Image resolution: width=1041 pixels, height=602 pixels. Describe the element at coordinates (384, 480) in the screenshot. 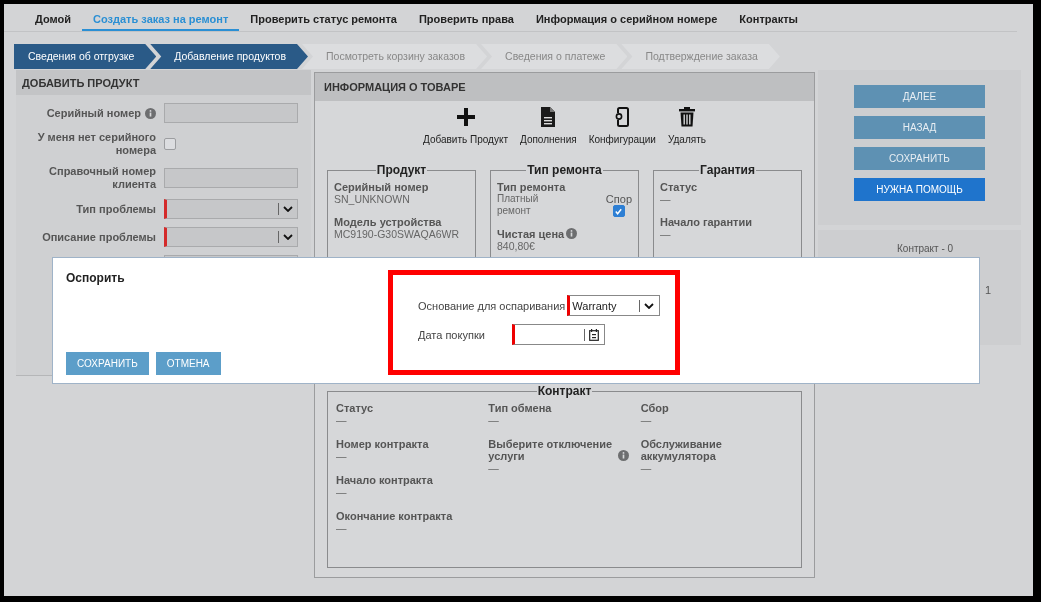

I see `info-label: Начало контракта` at that location.